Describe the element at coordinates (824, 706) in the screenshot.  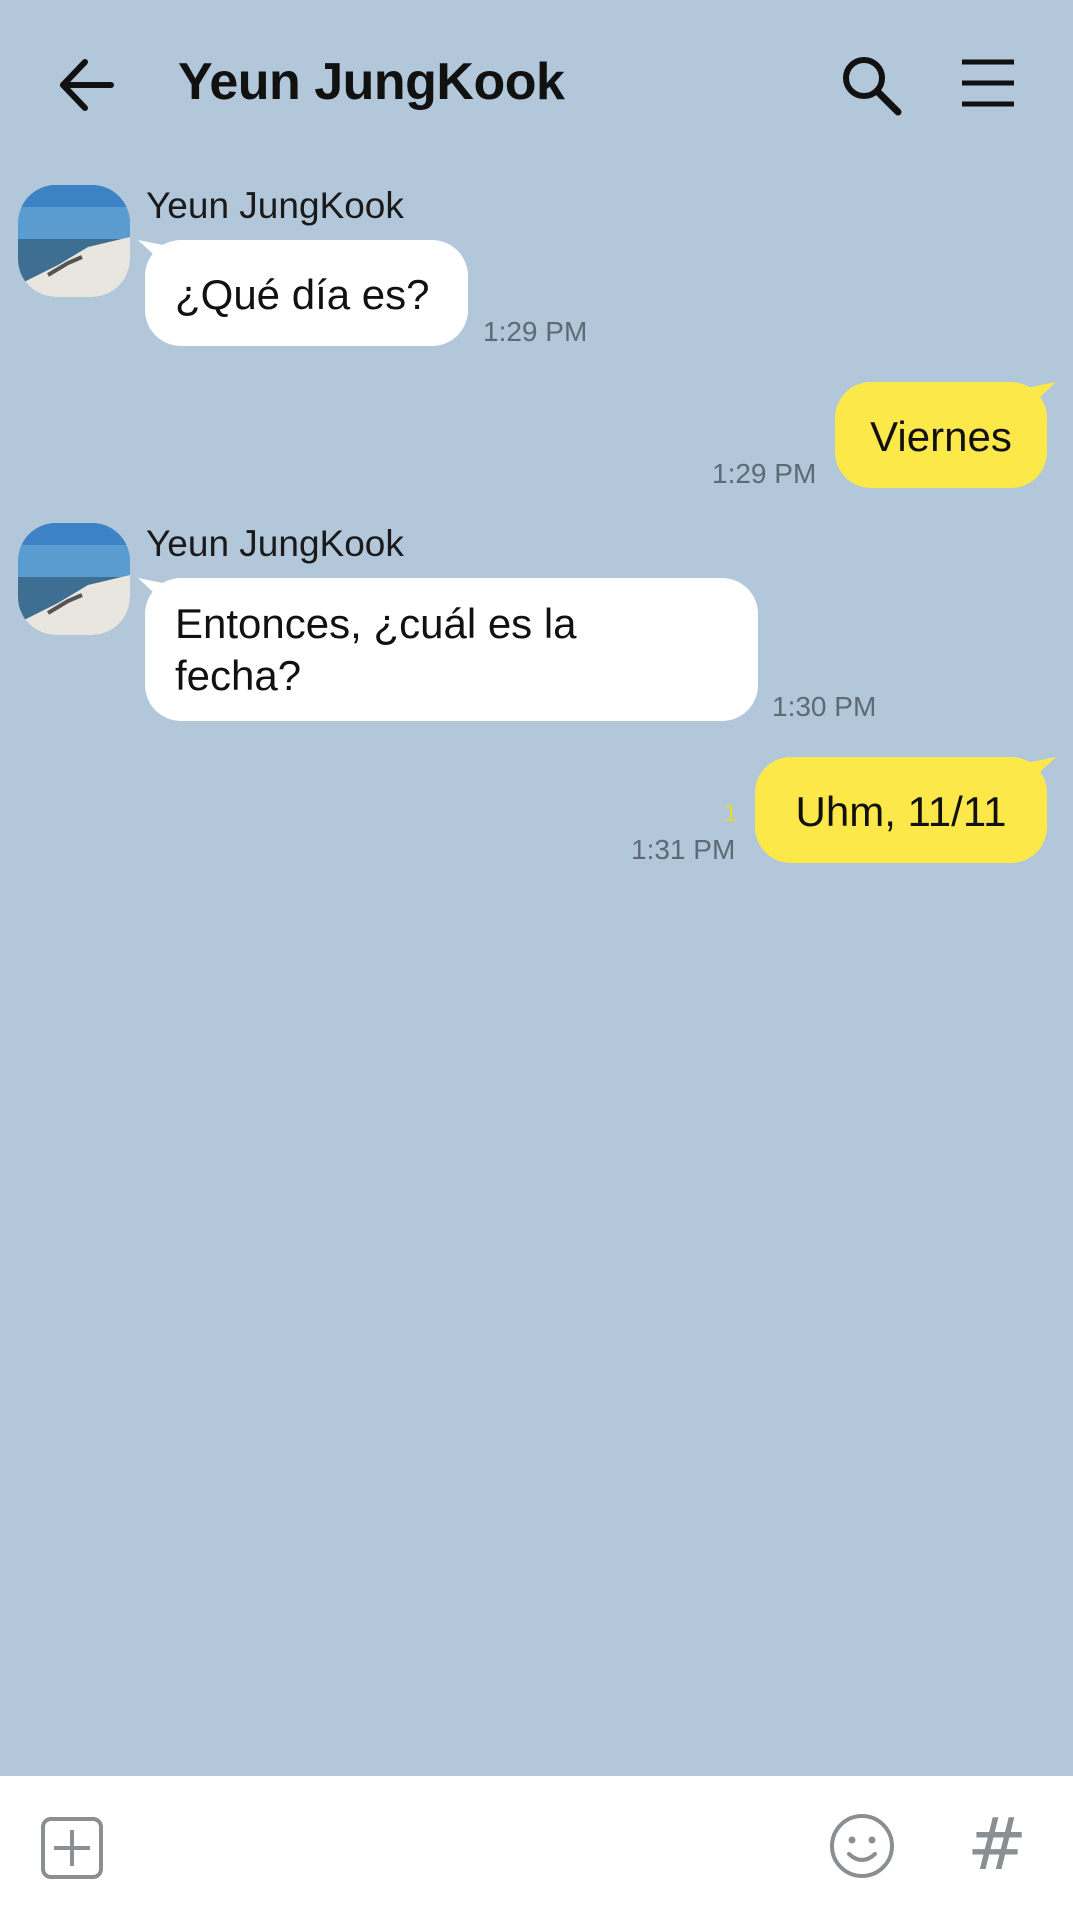
I see `message-time: 1:30 PM` at that location.